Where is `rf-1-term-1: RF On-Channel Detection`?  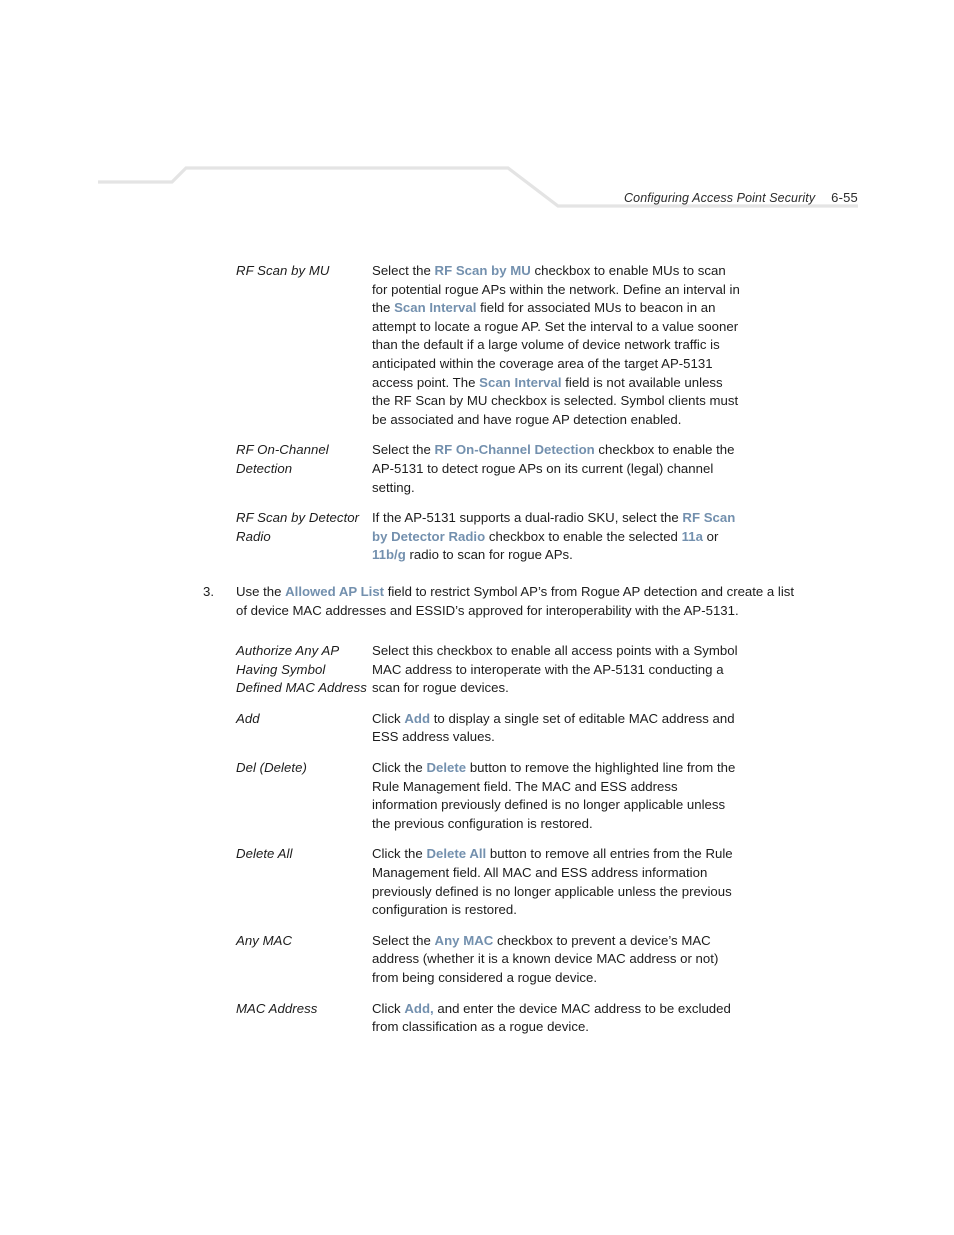 rf-1-term-1: RF On-Channel Detection is located at coordinates (514, 450).